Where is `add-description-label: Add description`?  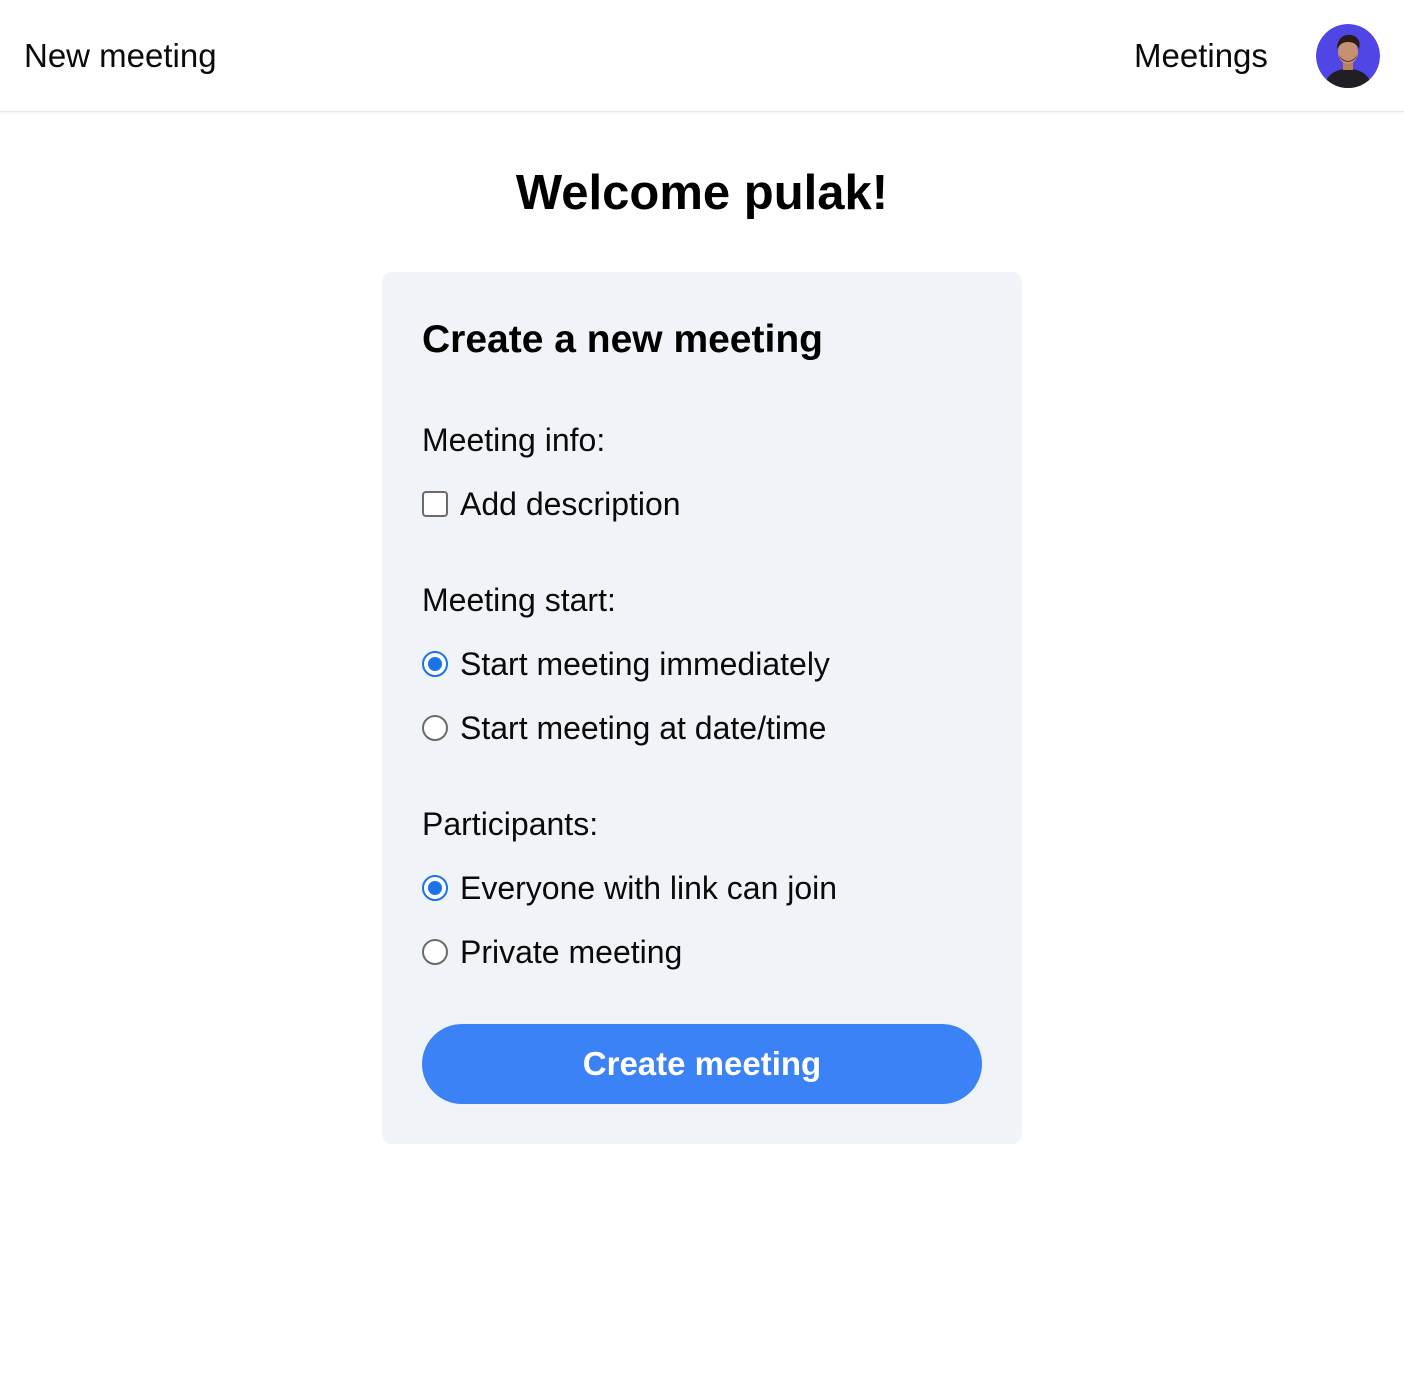 add-description-label: Add description is located at coordinates (570, 504).